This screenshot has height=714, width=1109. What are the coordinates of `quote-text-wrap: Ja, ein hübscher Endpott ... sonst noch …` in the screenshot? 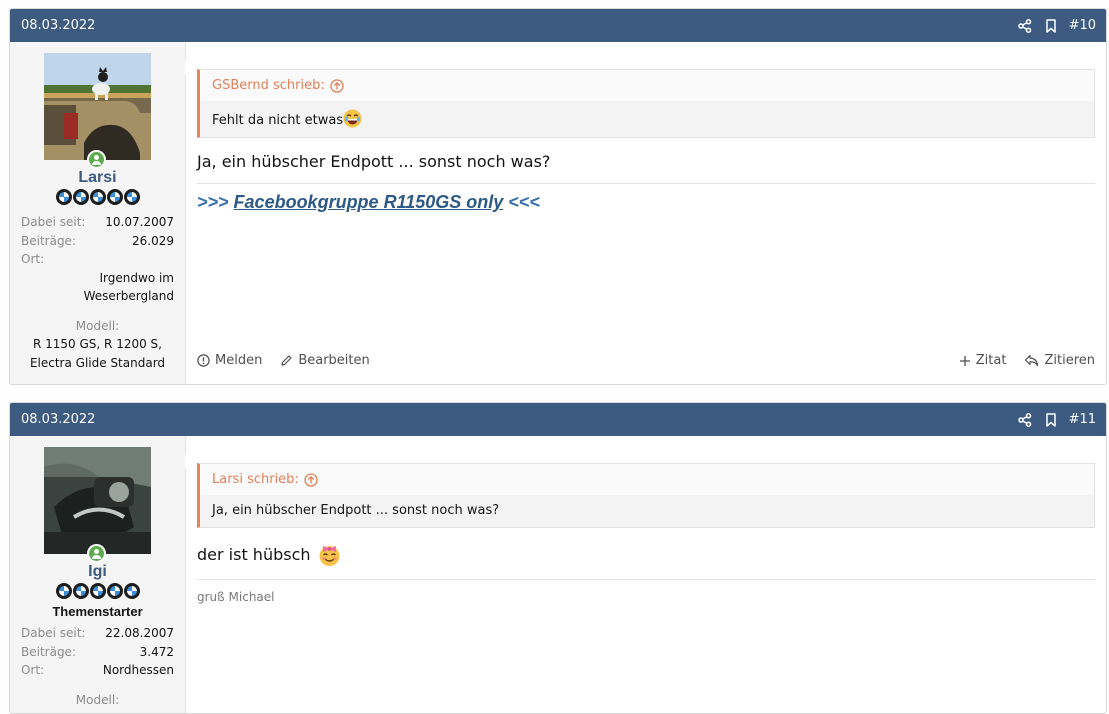 It's located at (647, 511).